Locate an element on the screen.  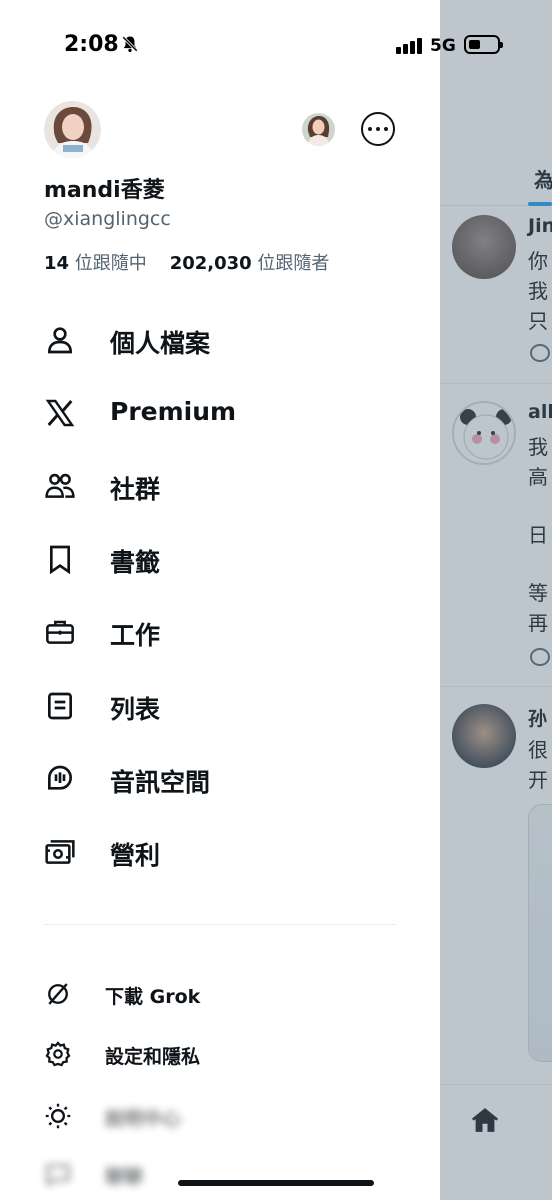
menu-item-spaces: 音訊空間 is located at coordinates (220, 779).